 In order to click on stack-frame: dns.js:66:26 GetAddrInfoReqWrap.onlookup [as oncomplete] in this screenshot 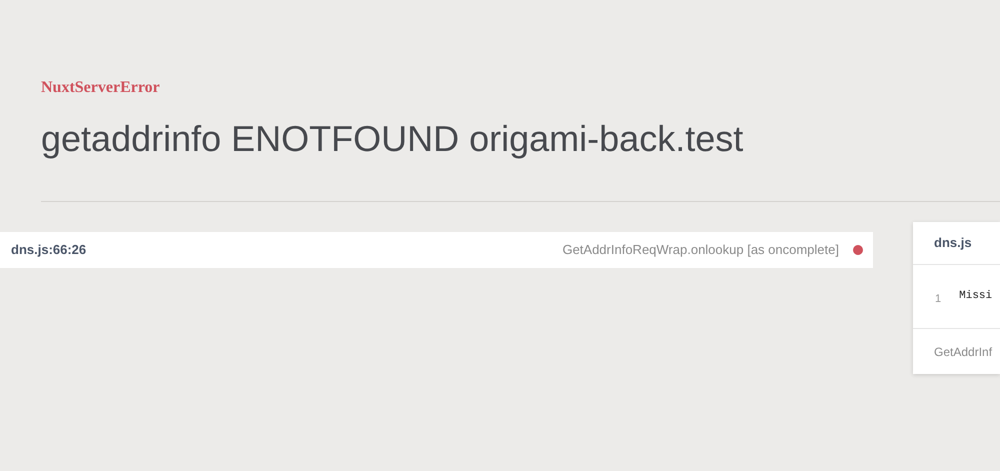, I will do `click(436, 250)`.